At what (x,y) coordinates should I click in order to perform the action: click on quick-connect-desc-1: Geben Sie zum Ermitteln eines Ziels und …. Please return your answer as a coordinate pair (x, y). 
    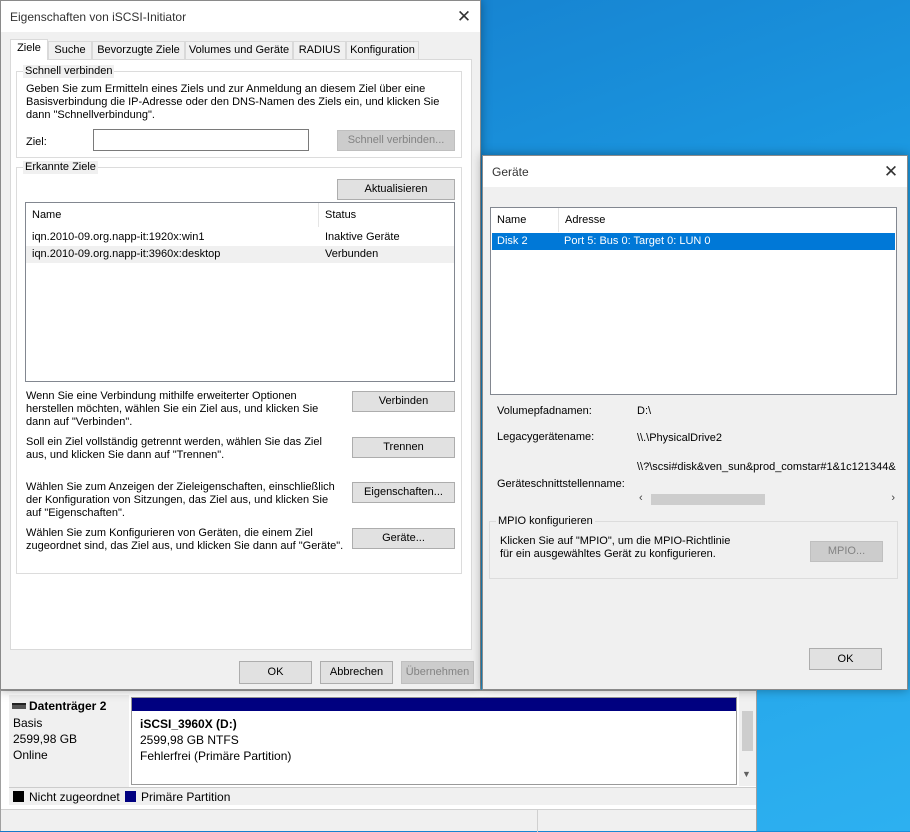
    Looking at the image, I should click on (226, 89).